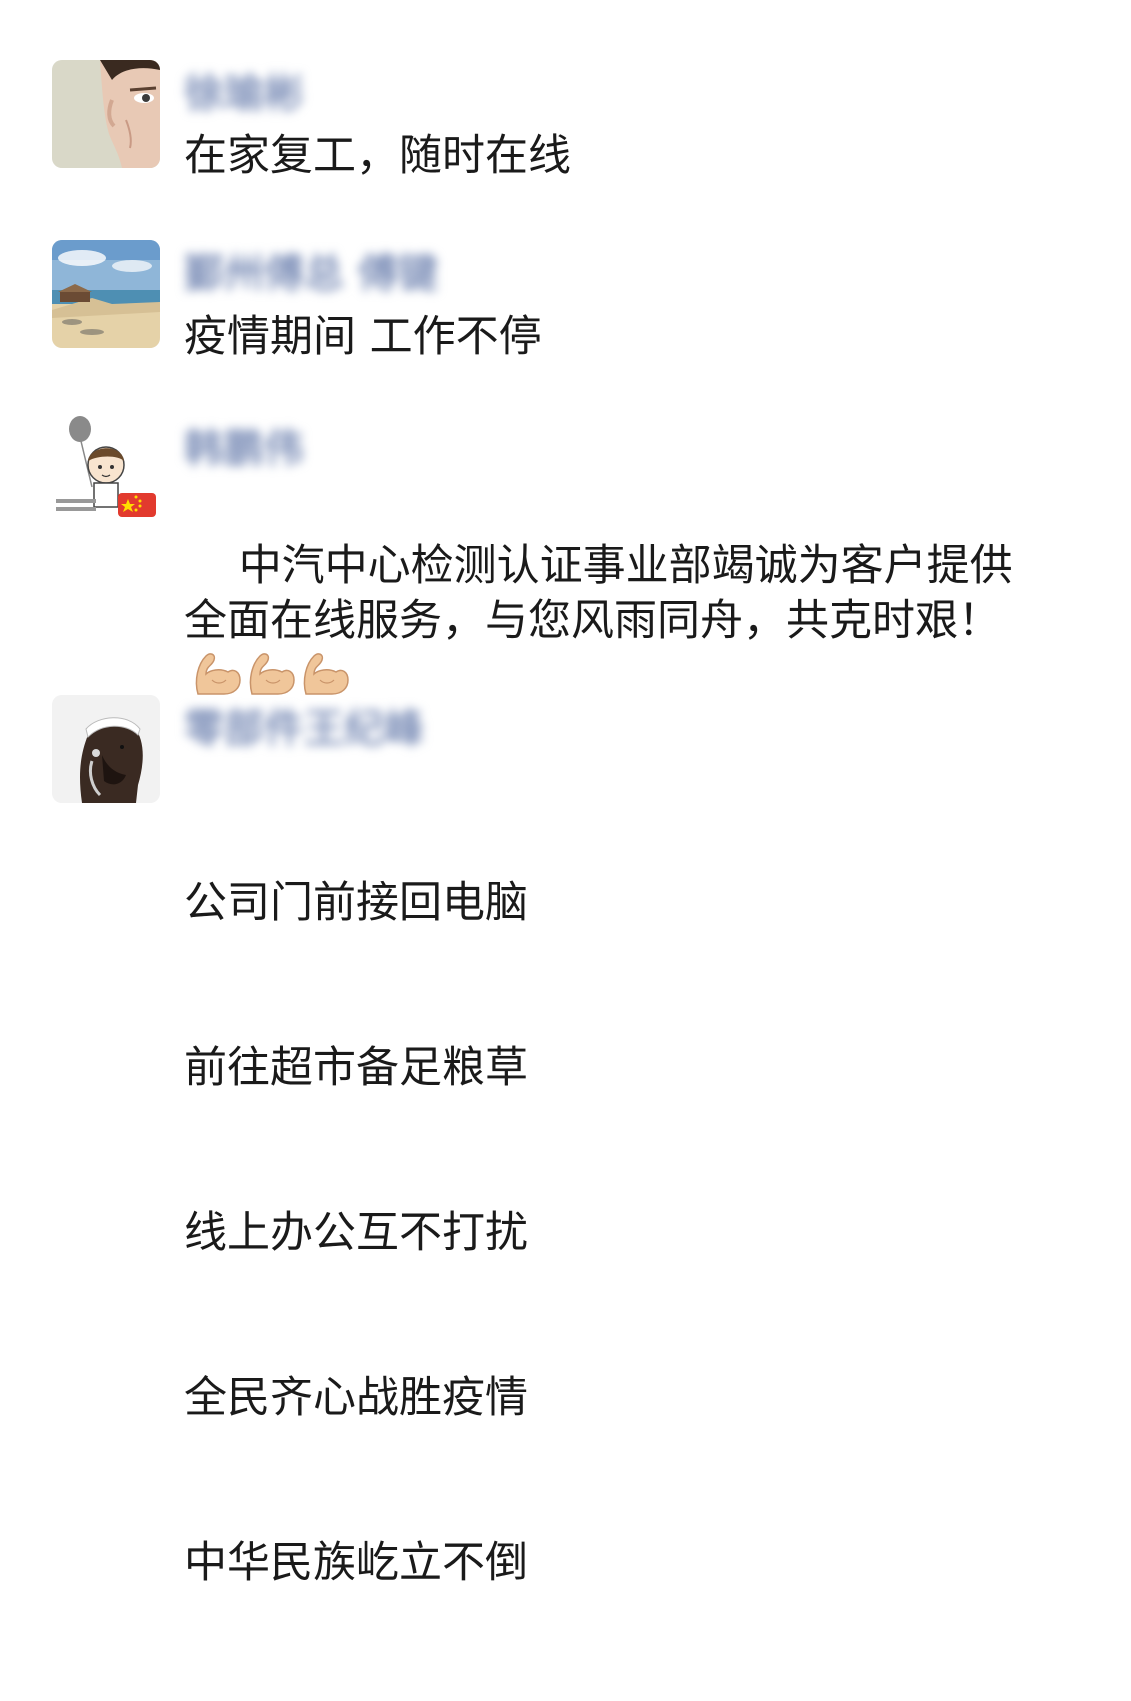 This screenshot has height=1701, width=1131. What do you see at coordinates (377, 156) in the screenshot?
I see `post-text: 在家复工，随时在线` at bounding box center [377, 156].